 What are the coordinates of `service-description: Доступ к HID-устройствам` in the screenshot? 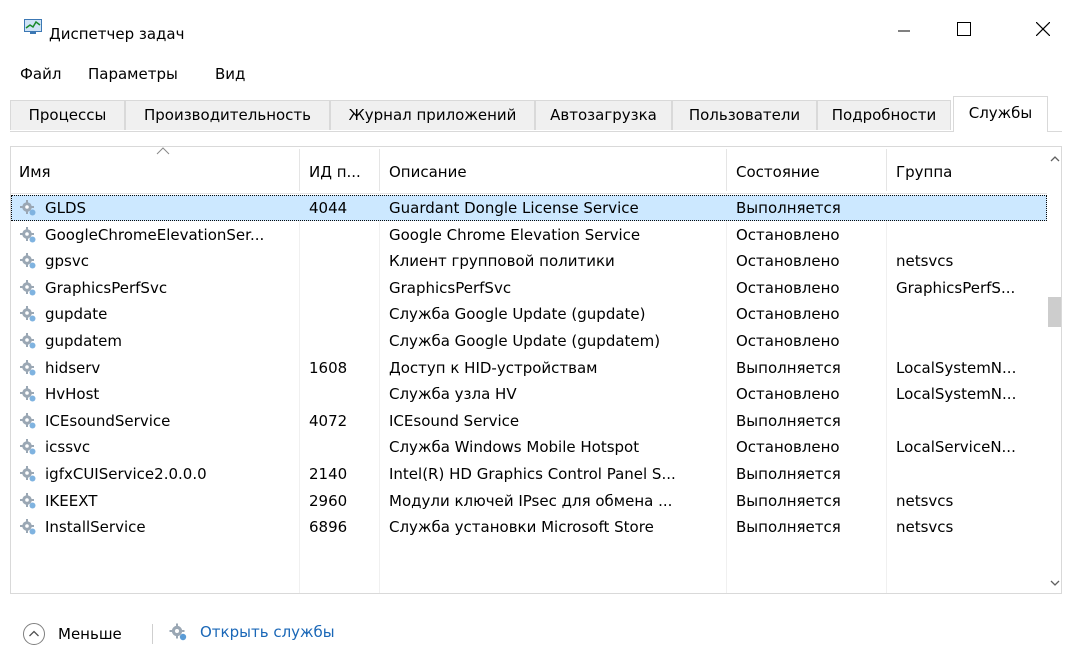 It's located at (493, 367).